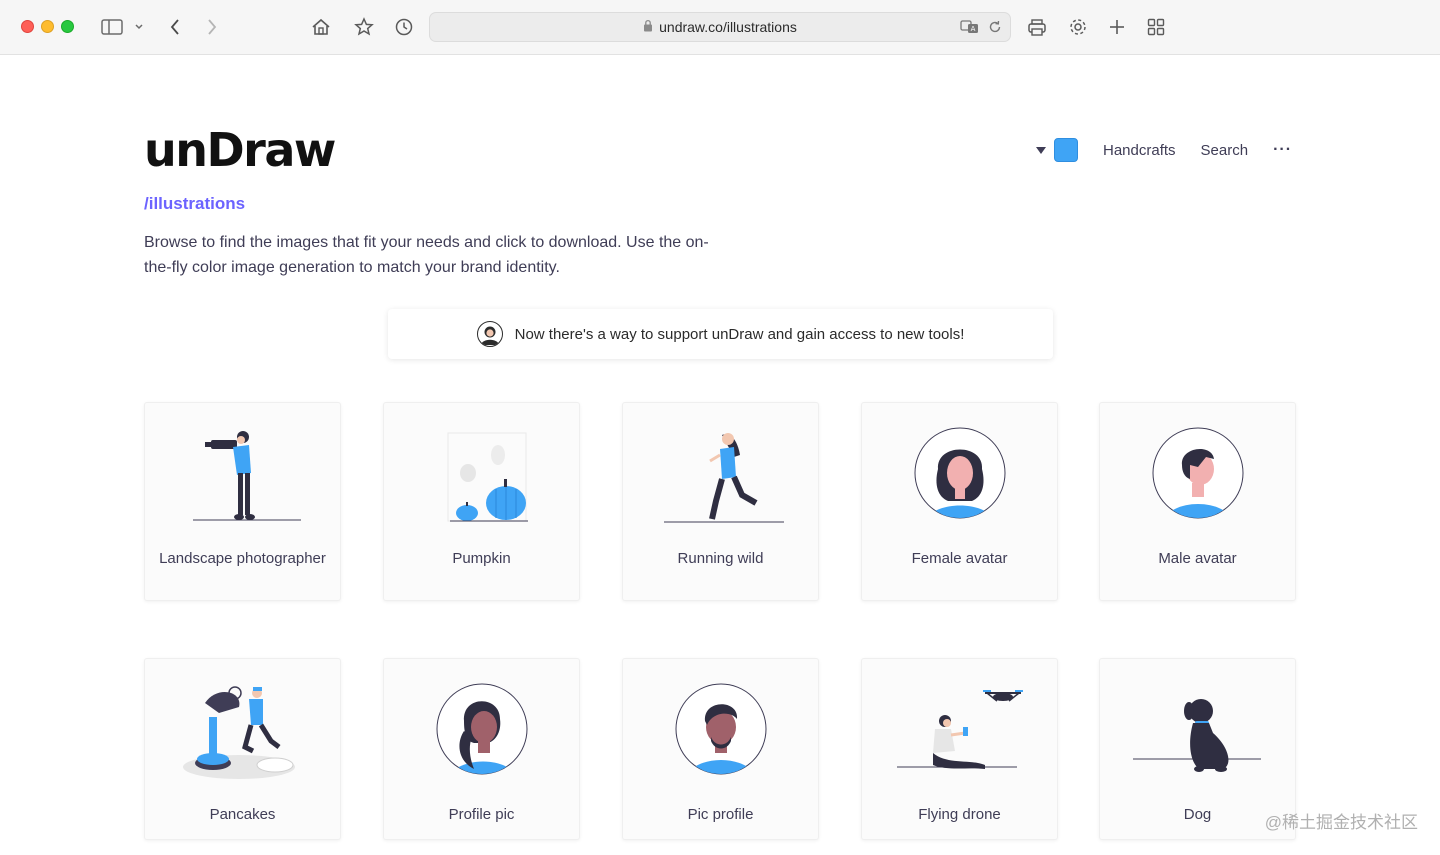  What do you see at coordinates (1066, 150) in the screenshot?
I see `color-picker-swatch` at bounding box center [1066, 150].